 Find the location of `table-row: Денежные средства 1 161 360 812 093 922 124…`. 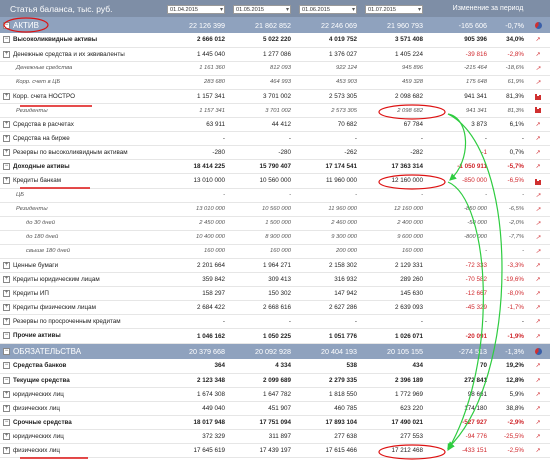

table-row: Денежные средства 1 161 360 812 093 922 124… is located at coordinates (275, 68).